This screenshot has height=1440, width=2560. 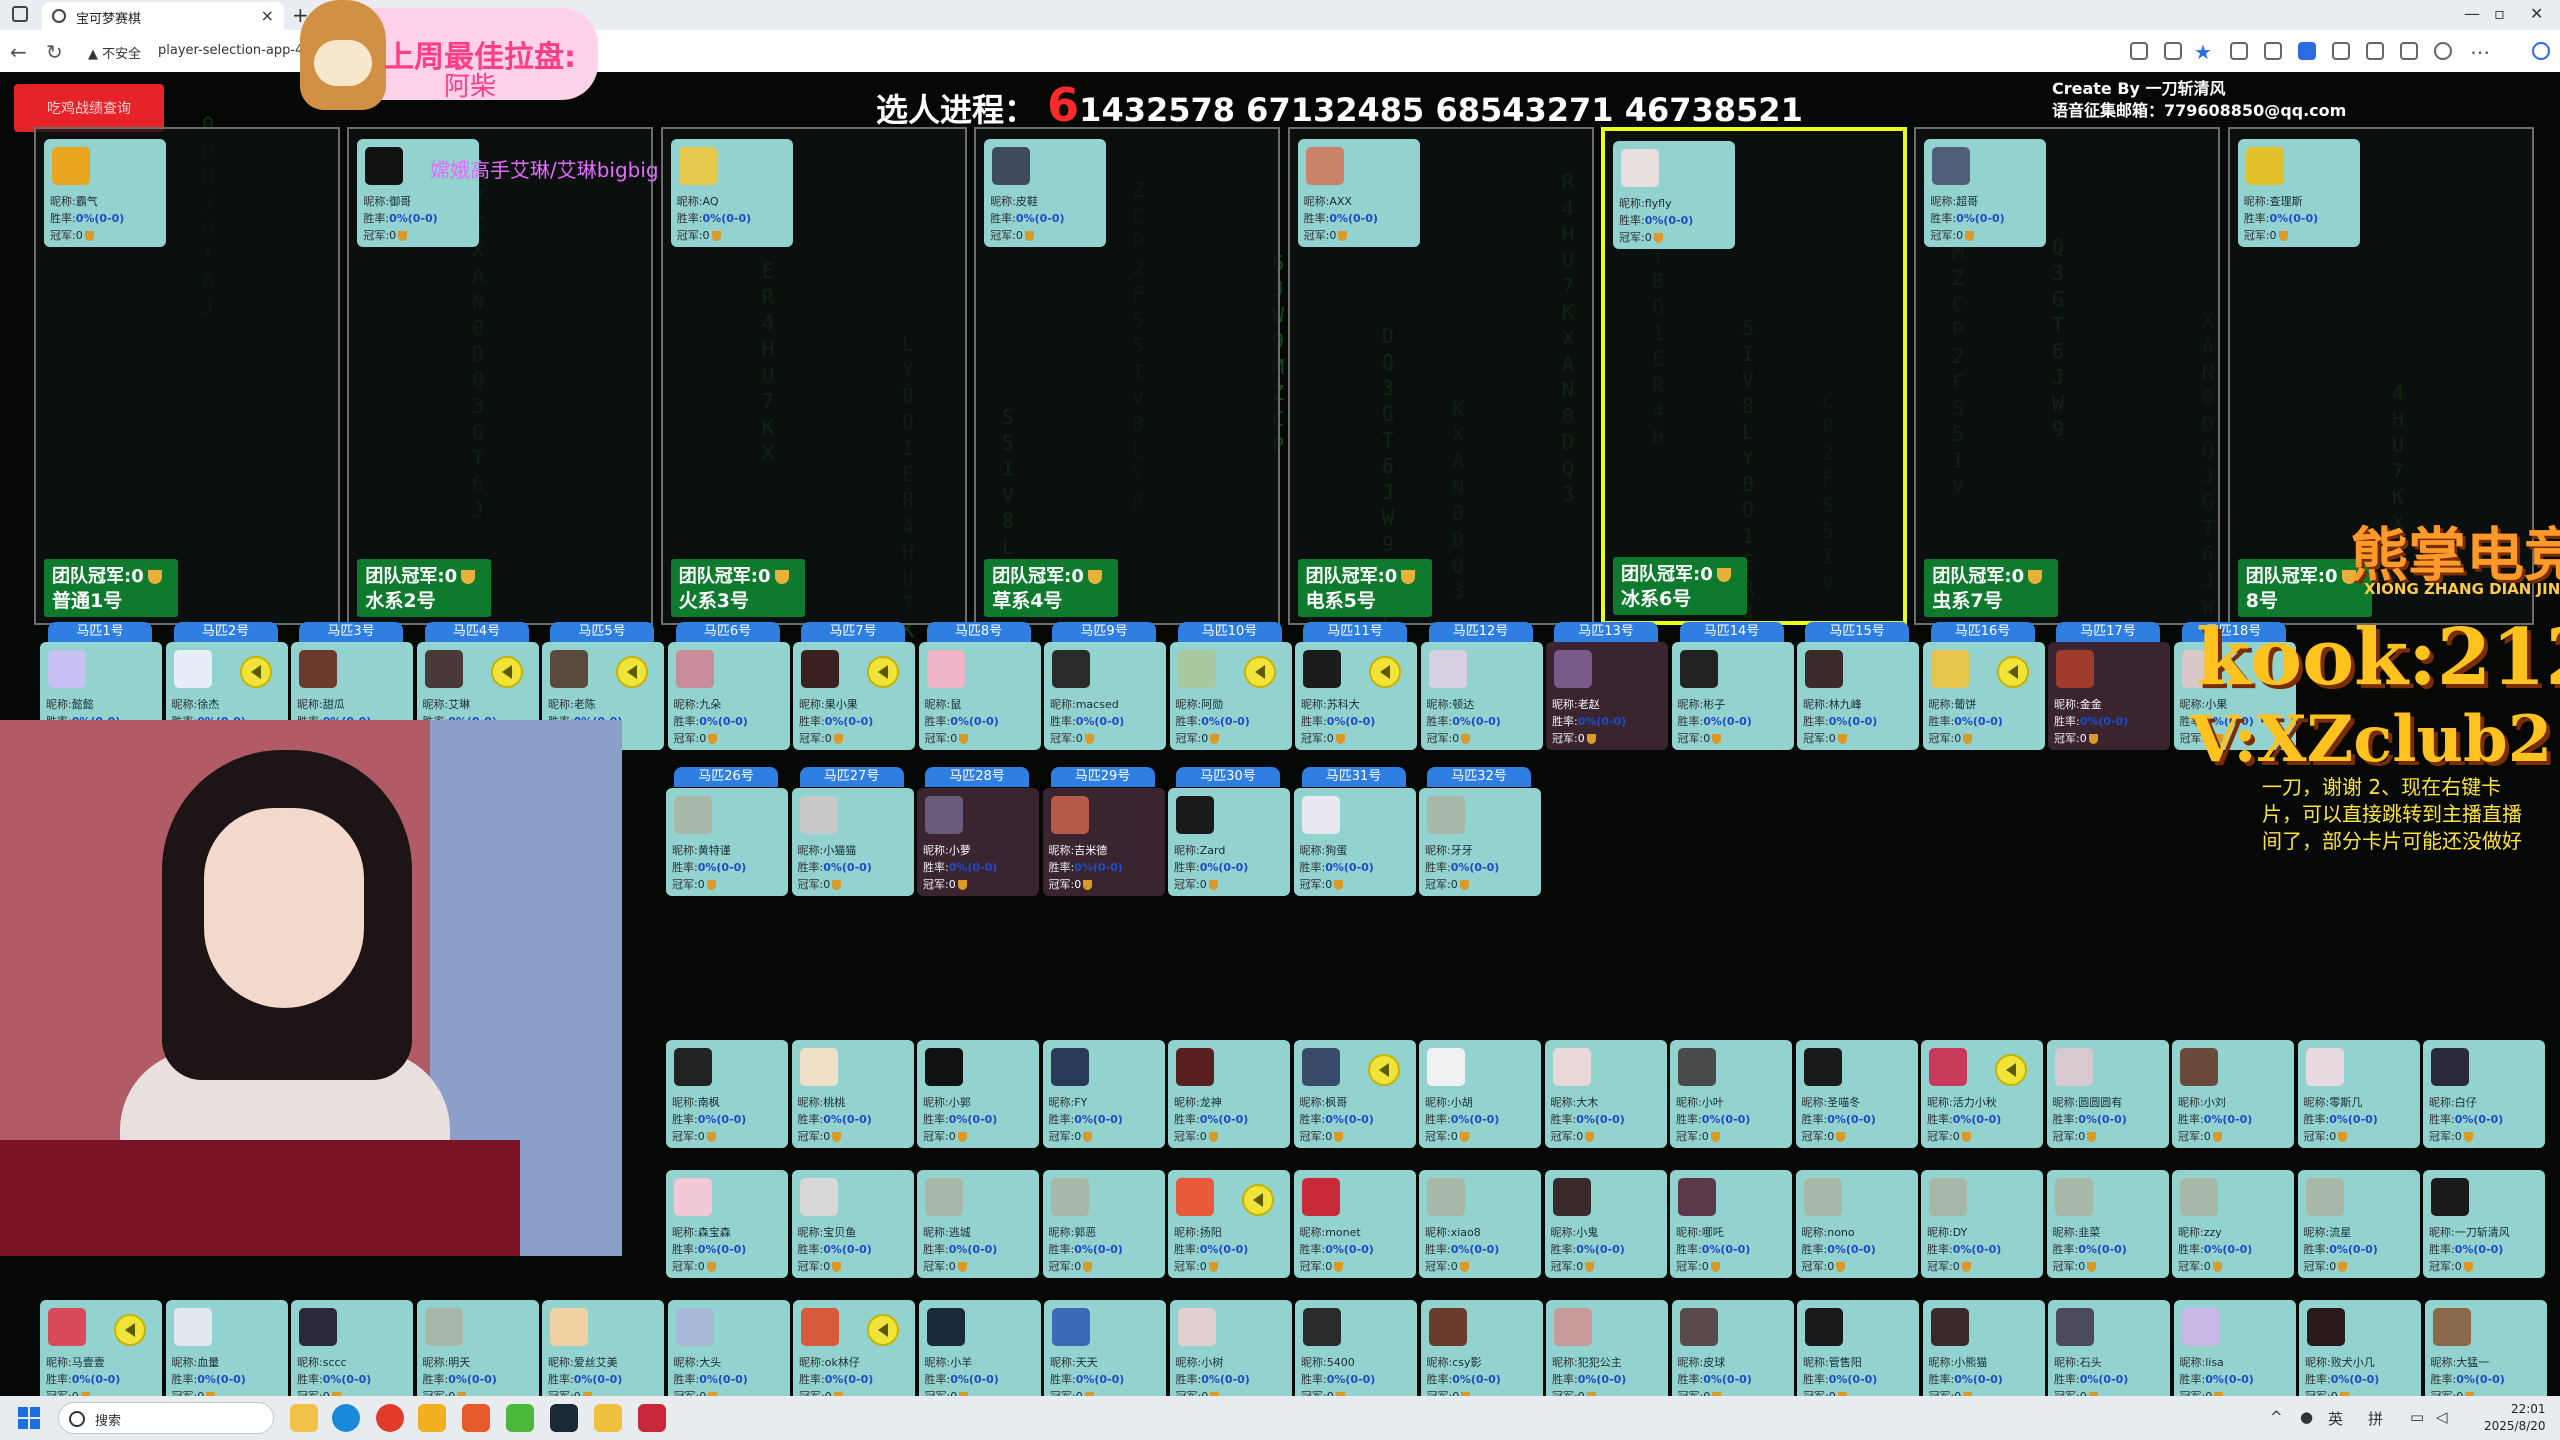 What do you see at coordinates (728, 1348) in the screenshot?
I see `player-card: 昵称:大头胜率:0%(0-0)冠军:0` at bounding box center [728, 1348].